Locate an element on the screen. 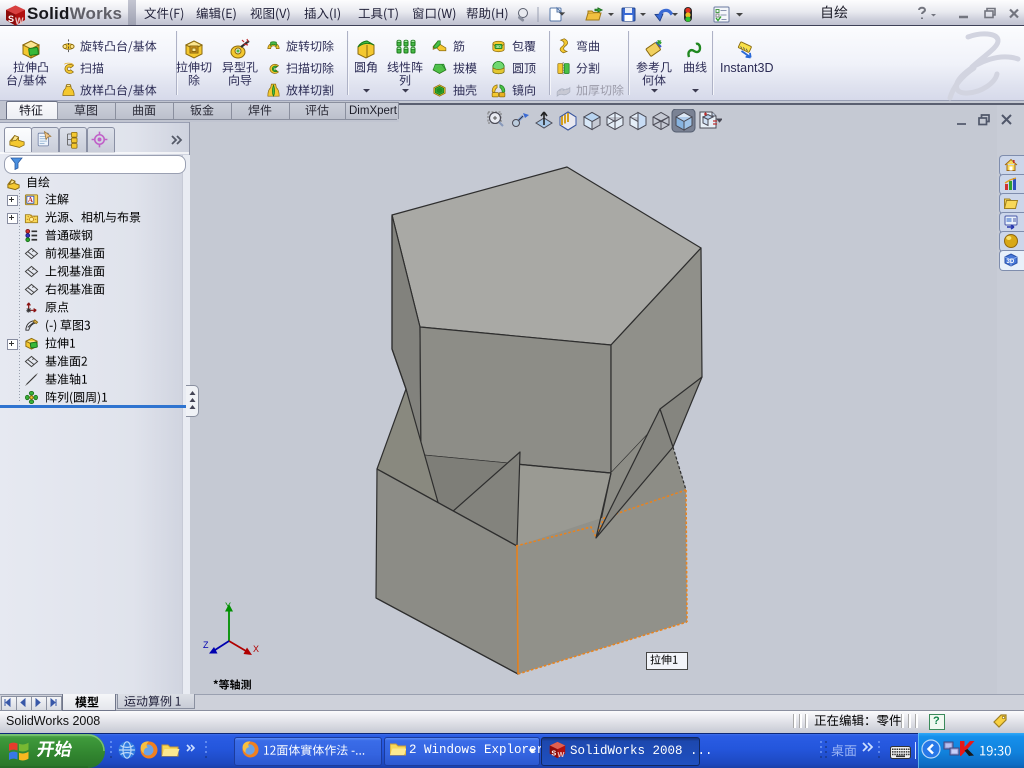  svg-text: Z is located at coordinates (206, 645).